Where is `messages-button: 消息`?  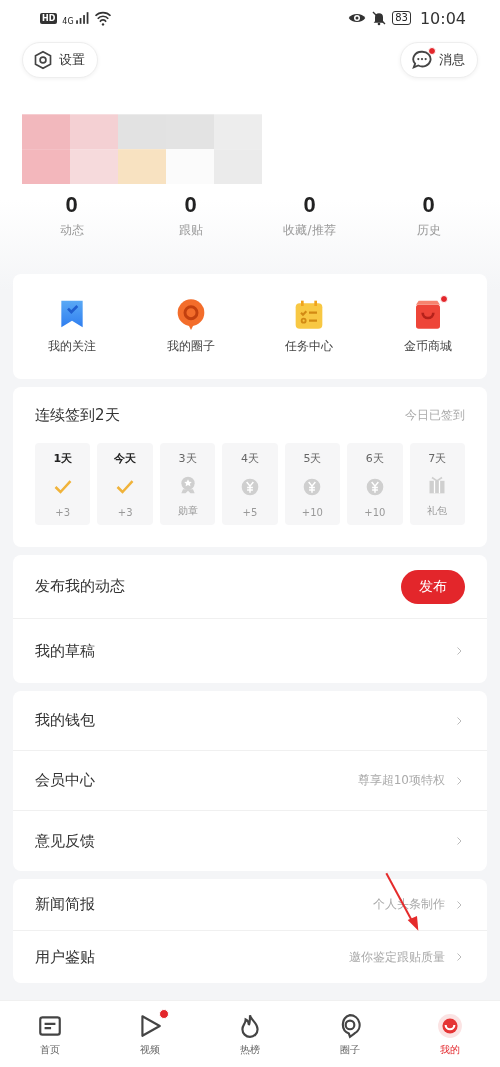
messages-button: 消息 is located at coordinates (439, 60).